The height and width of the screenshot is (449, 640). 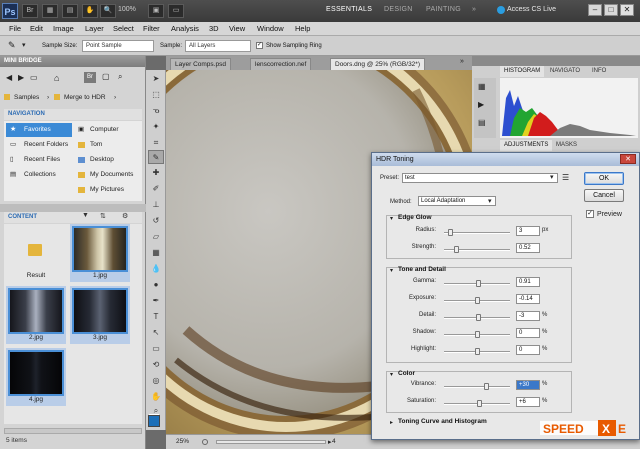 I want to click on tab-doors: Doors.dng @ 25% (RGB/32*), so click(x=377, y=64).